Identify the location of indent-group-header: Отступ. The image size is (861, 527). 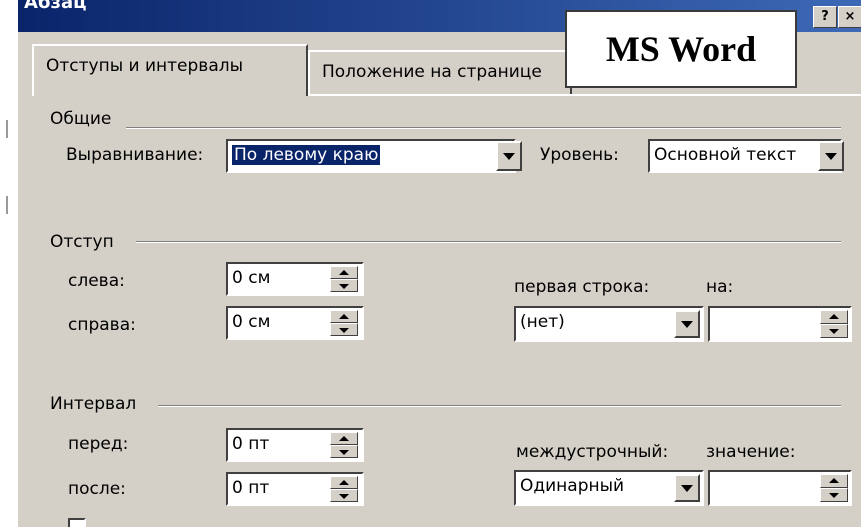
(86, 242).